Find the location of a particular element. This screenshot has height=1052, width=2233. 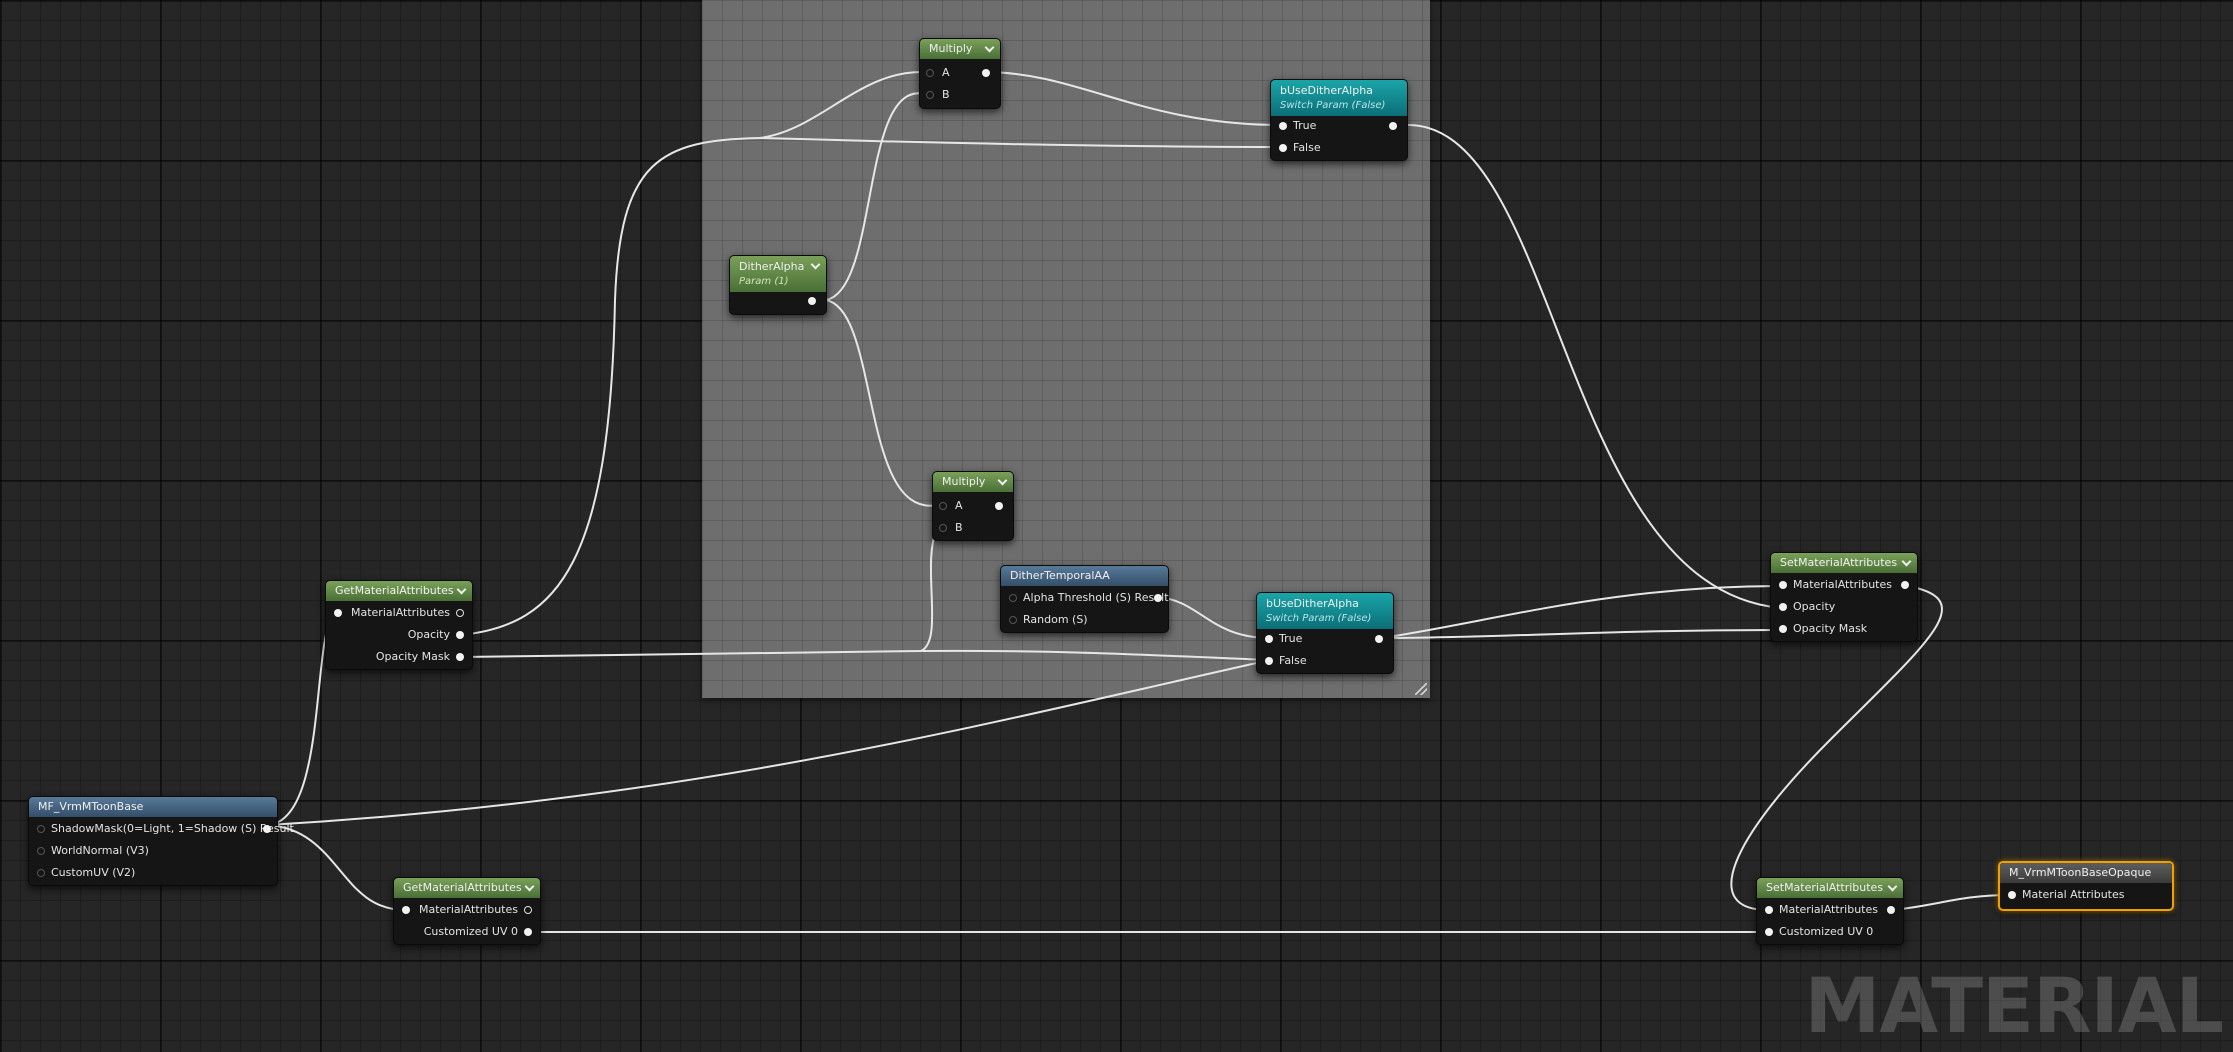

pin-label-opacity-mask: Opacity Mask is located at coordinates (1830, 628).